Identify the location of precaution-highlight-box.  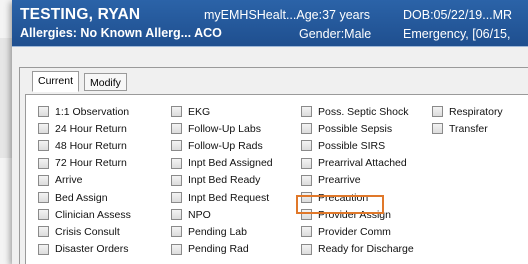
(340, 204).